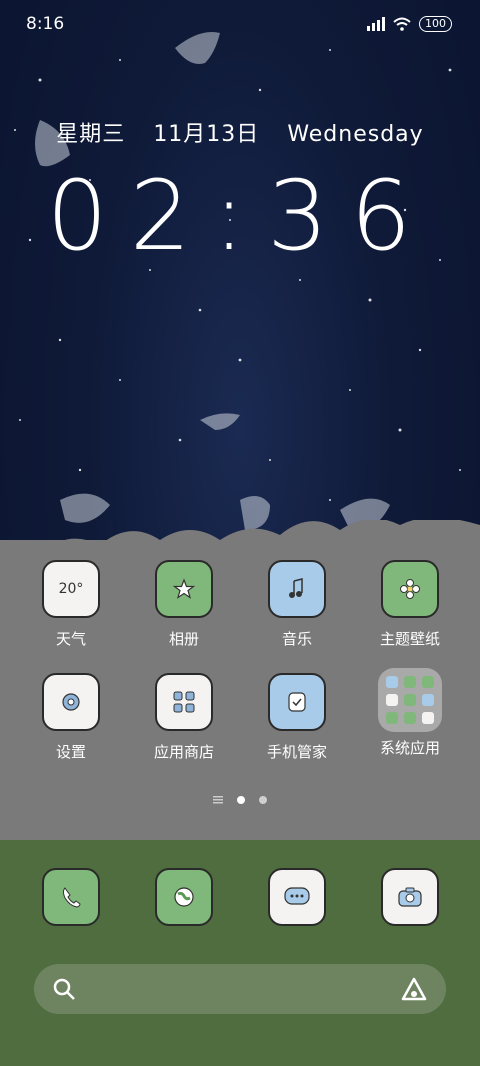 Image resolution: width=480 pixels, height=1066 pixels. What do you see at coordinates (70, 639) in the screenshot?
I see `app-label: 天气` at bounding box center [70, 639].